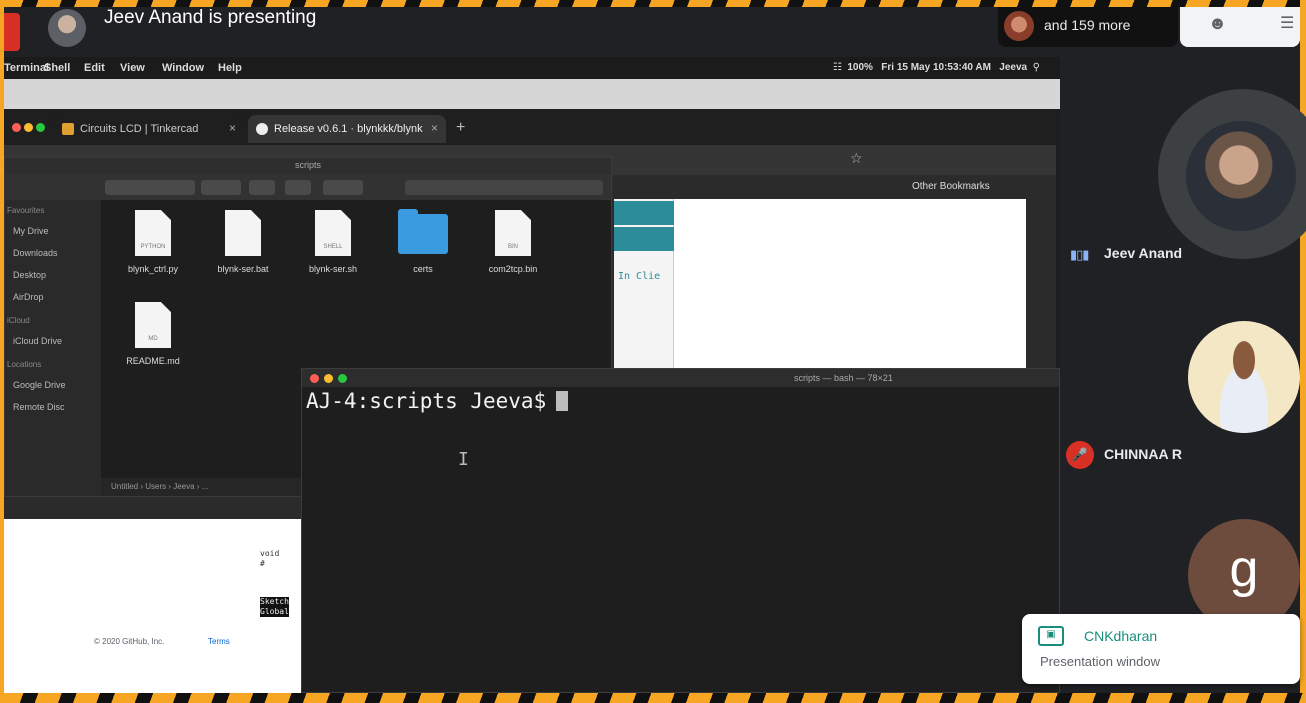  I want to click on menu-edit: Edit, so click(94, 68).